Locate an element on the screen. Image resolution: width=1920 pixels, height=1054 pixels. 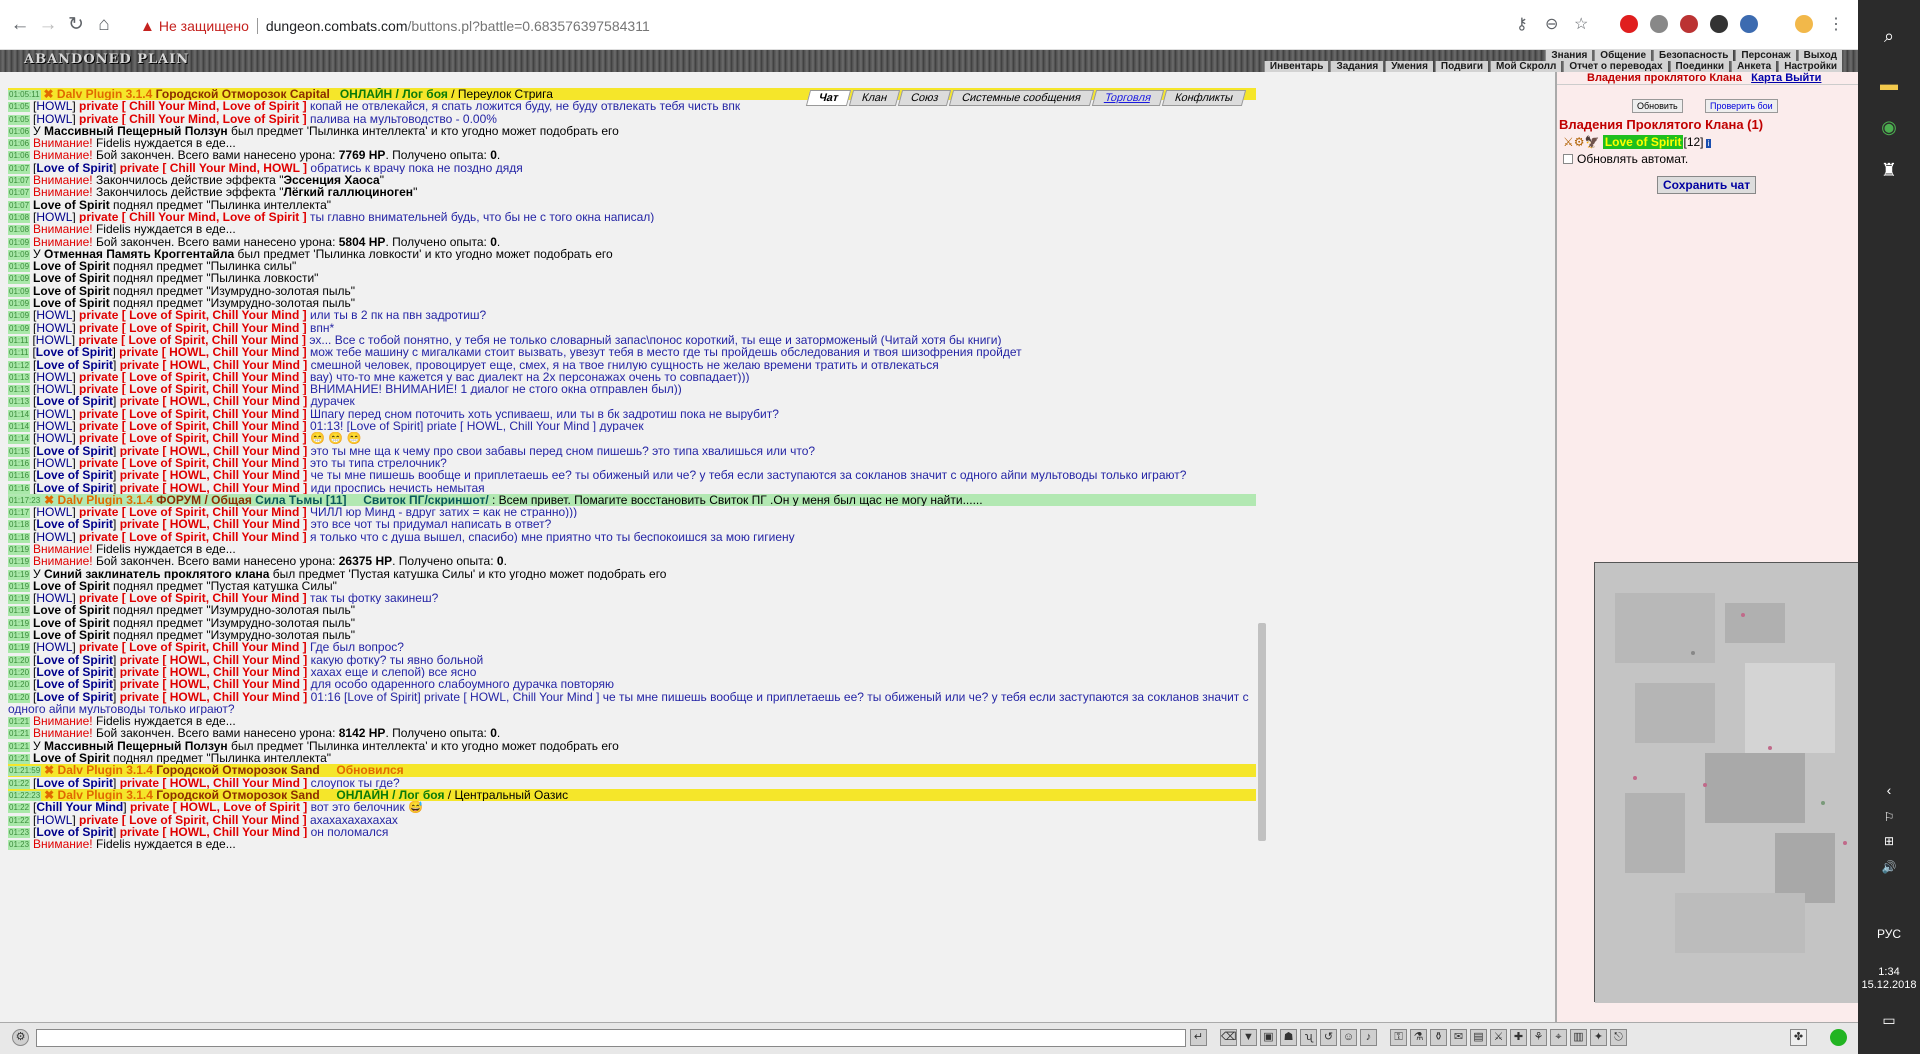
back-icon: ← is located at coordinates (20, 25).